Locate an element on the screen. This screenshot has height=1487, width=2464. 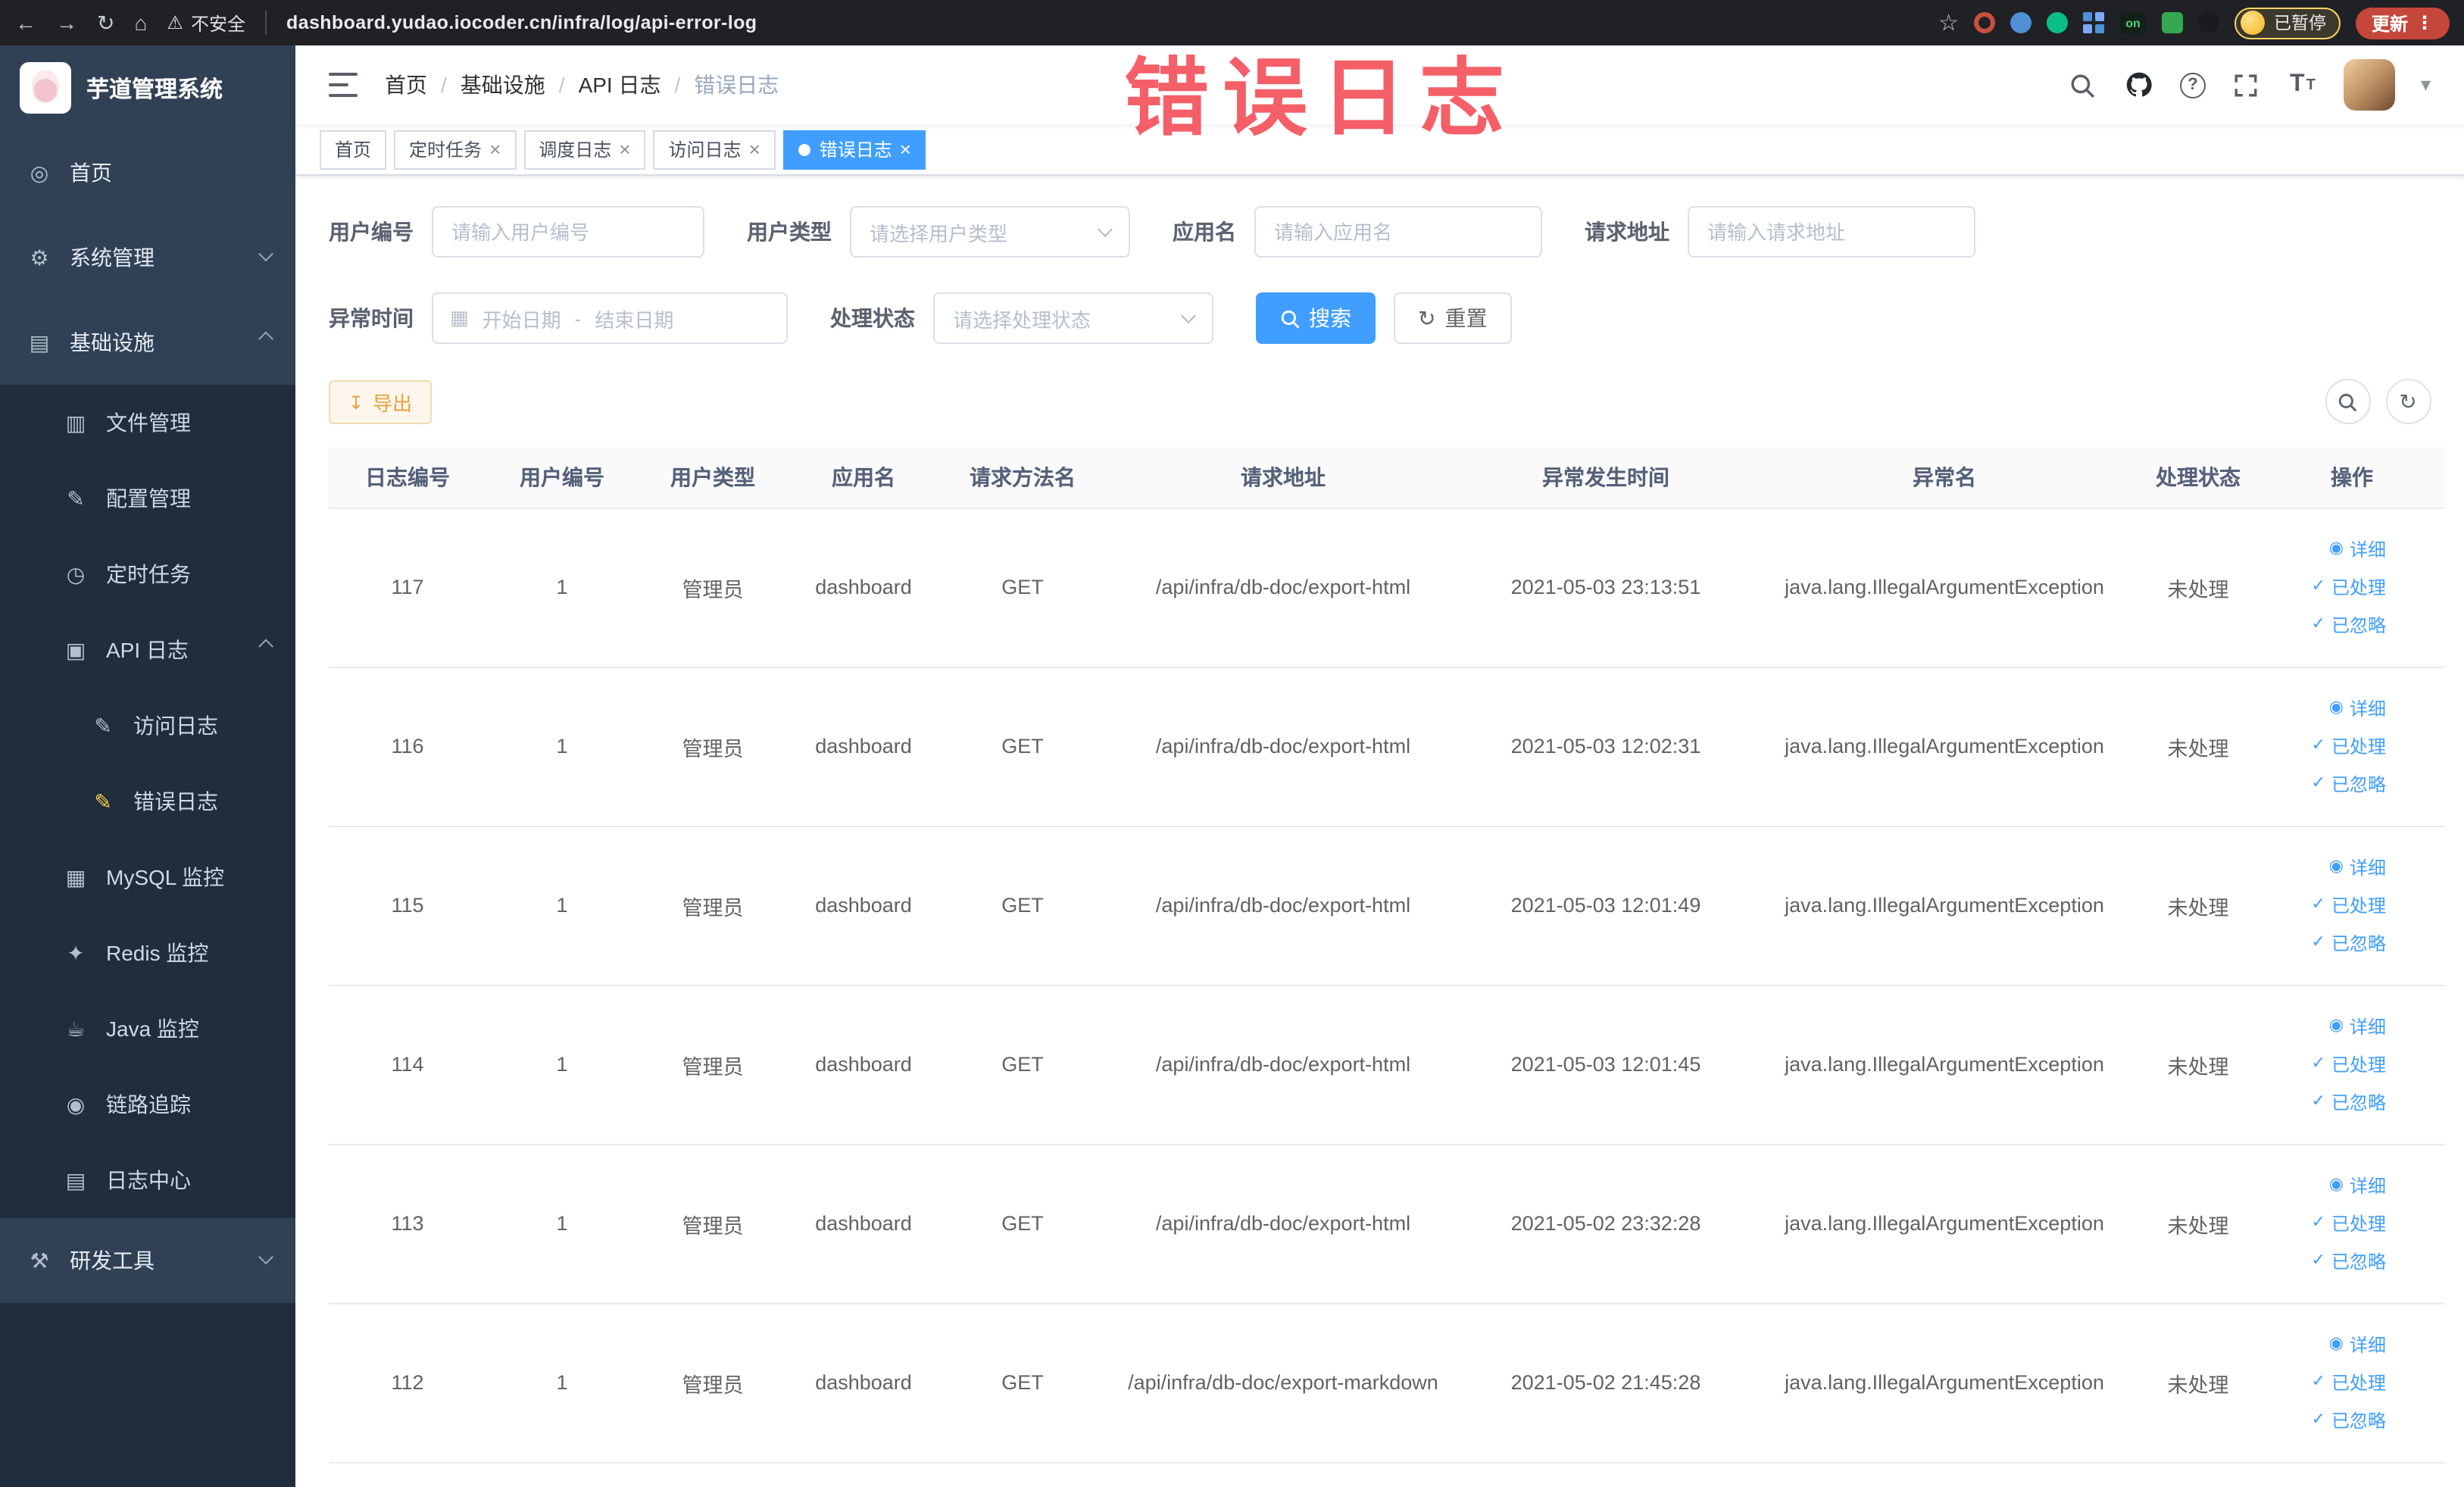
sidebar-item-redis-monitor: Redis 监控 is located at coordinates (147, 953).